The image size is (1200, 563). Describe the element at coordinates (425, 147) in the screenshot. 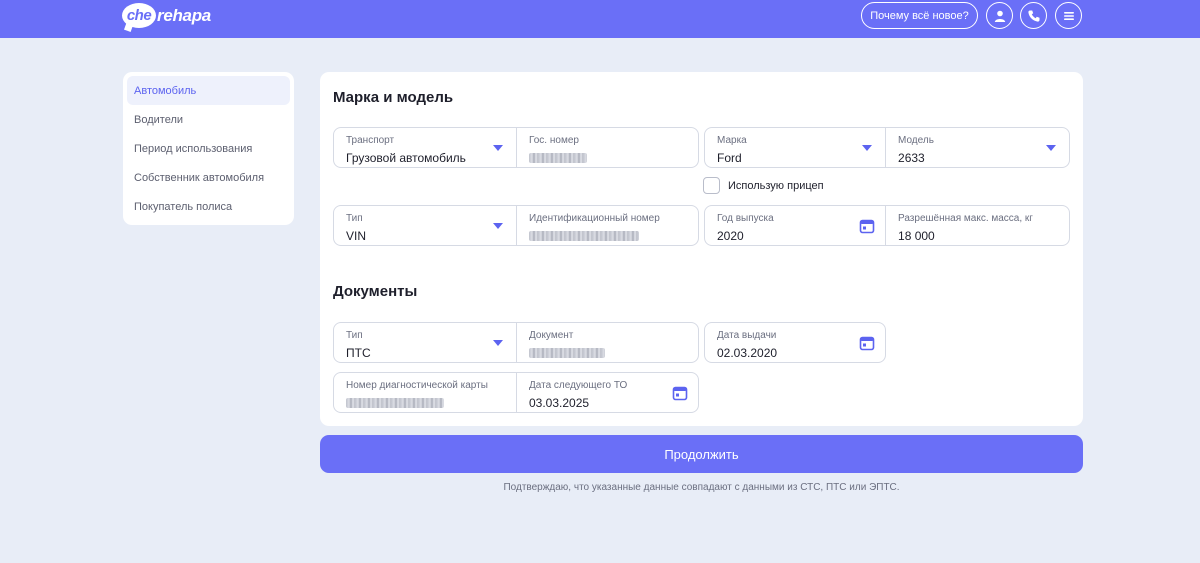

I see `transport-select: Транспорт Грузовой автомобиль` at that location.